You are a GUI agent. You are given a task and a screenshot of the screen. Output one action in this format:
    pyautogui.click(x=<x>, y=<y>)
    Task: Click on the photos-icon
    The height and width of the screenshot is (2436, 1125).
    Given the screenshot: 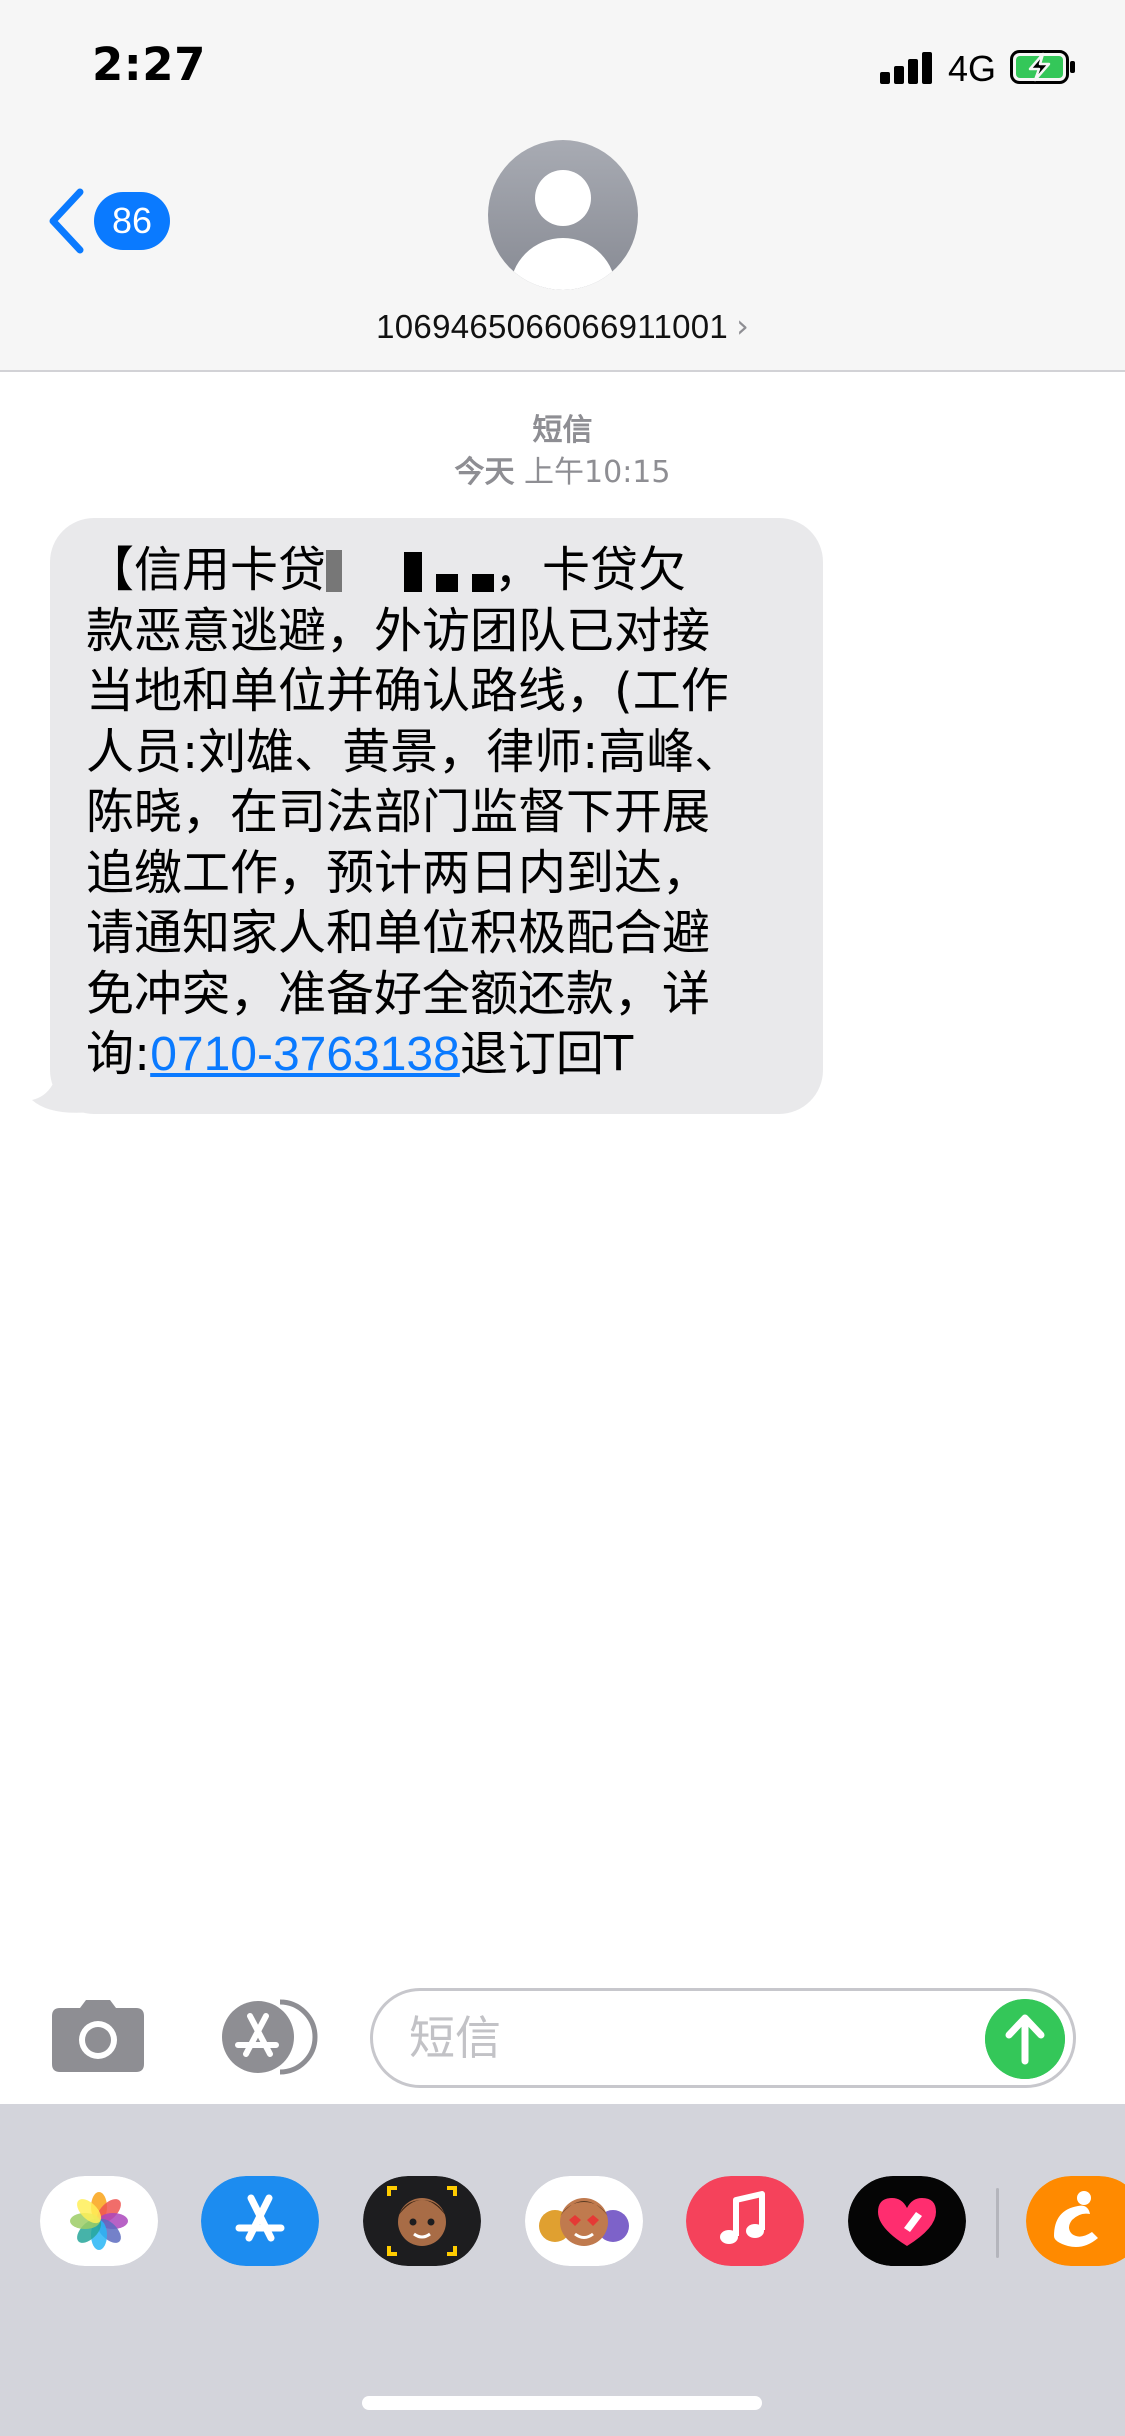 What is the action you would take?
    pyautogui.click(x=99, y=2221)
    